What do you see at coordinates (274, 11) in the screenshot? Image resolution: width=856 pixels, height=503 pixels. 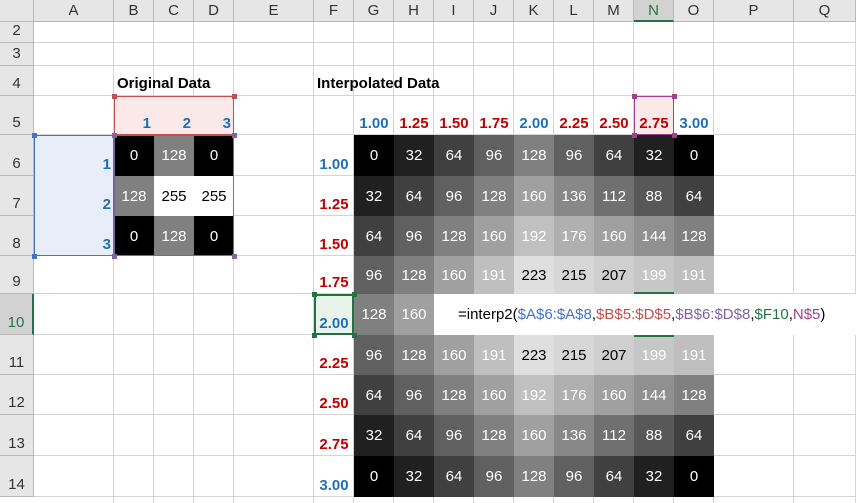 I see `column-header-e: E` at bounding box center [274, 11].